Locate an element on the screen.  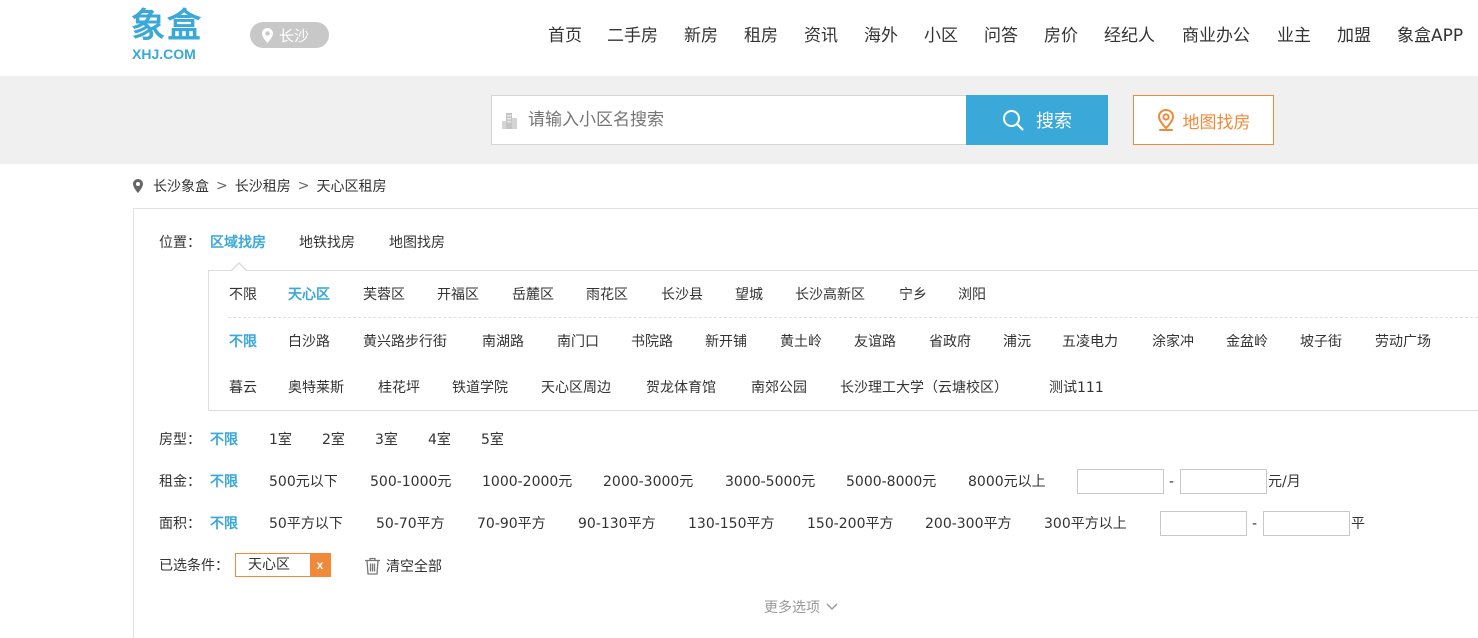
rent-option: 不限 is located at coordinates (224, 482).